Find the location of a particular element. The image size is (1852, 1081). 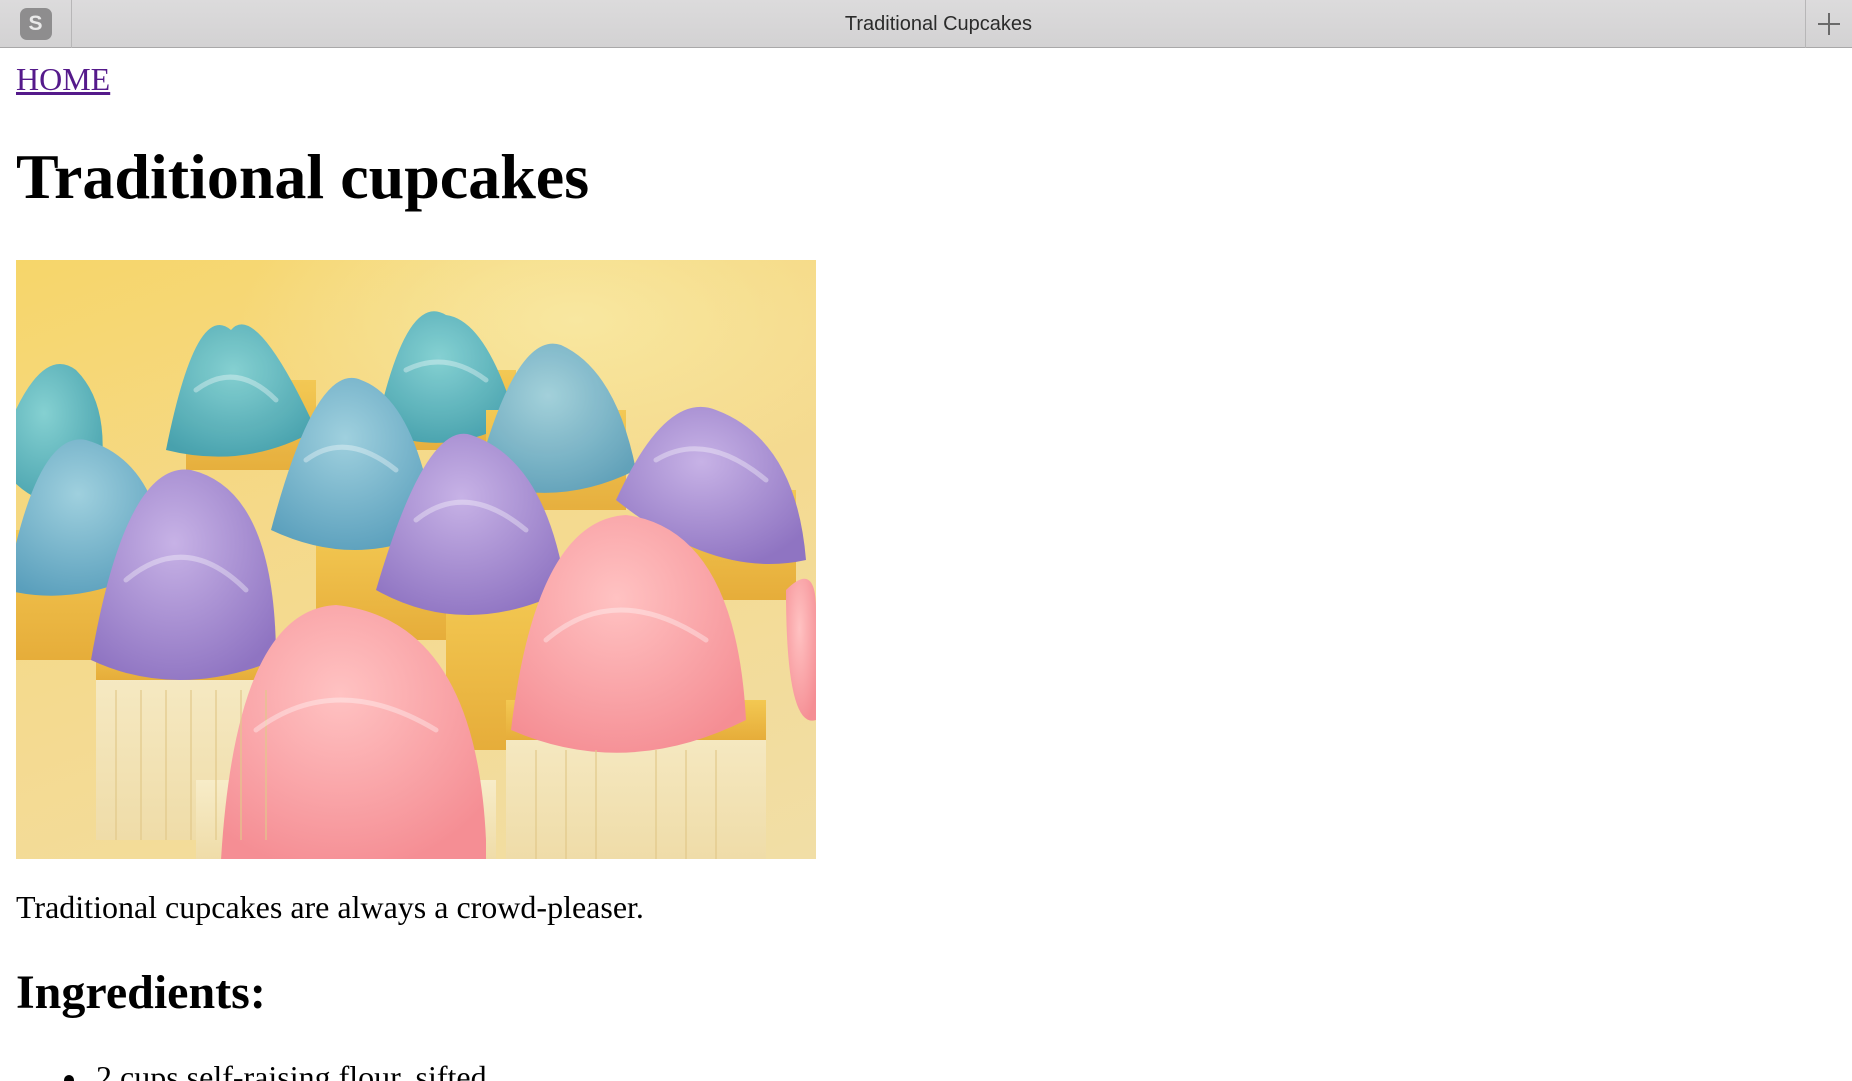

ingredient-text: 2 cups self-raising flour, sifted is located at coordinates (291, 1070).